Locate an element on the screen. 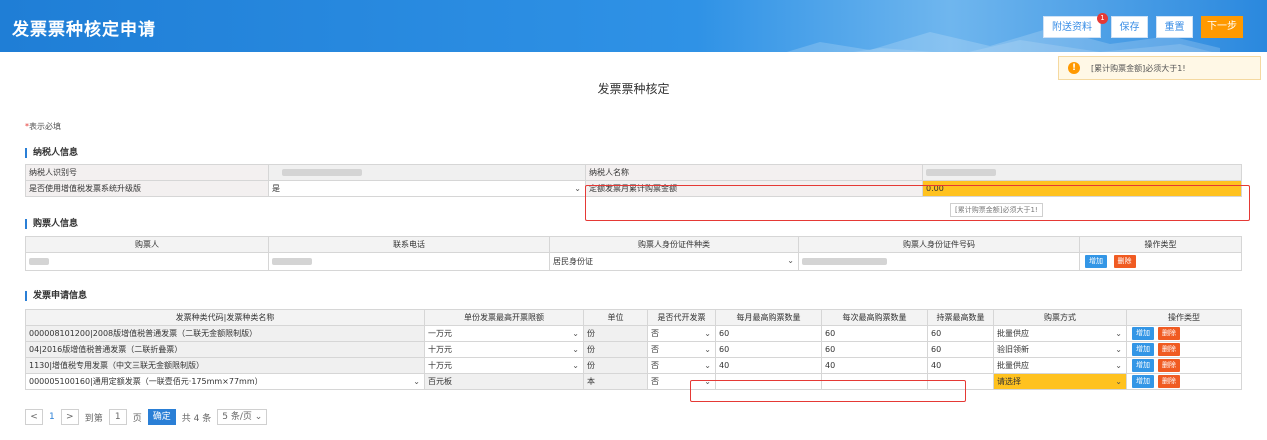 Image resolution: width=1267 pixels, height=440 pixels. method-select: 验旧领新 ⌄ is located at coordinates (1060, 349).